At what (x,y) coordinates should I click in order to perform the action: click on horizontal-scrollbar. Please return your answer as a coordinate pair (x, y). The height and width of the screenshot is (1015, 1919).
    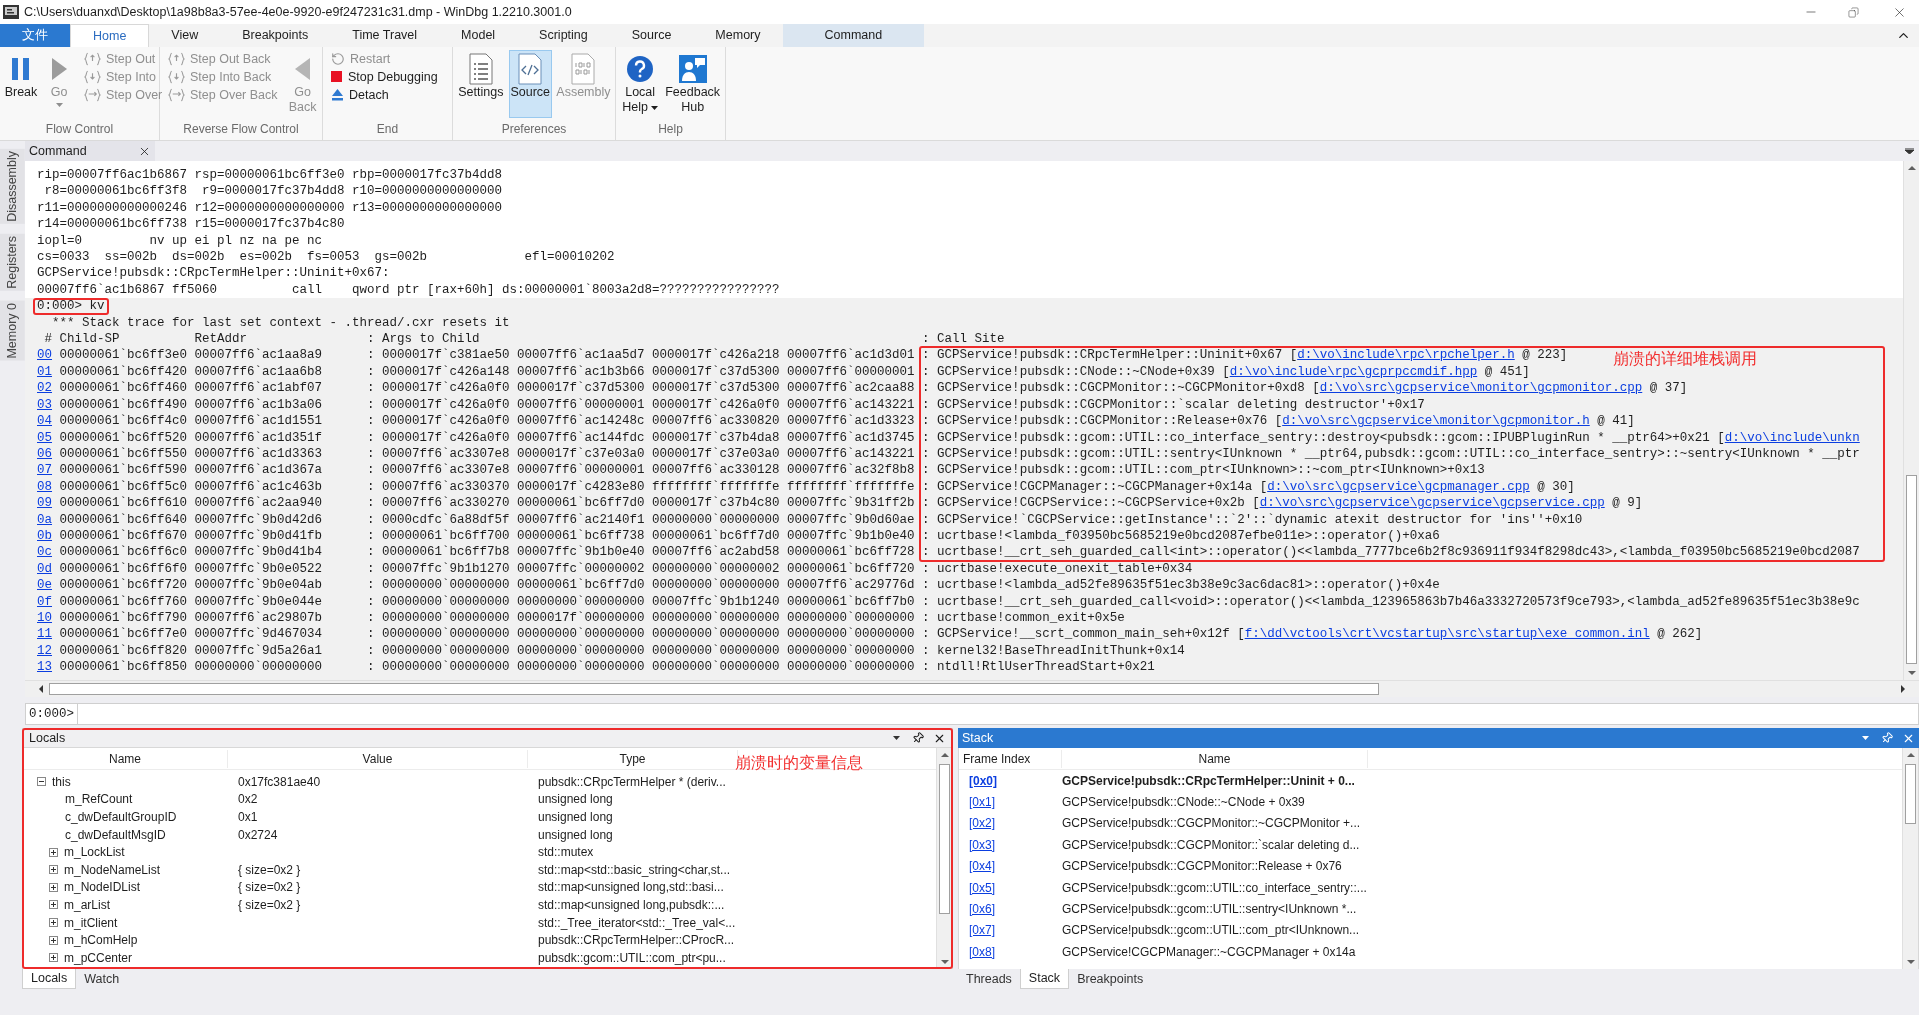
    Looking at the image, I should click on (972, 688).